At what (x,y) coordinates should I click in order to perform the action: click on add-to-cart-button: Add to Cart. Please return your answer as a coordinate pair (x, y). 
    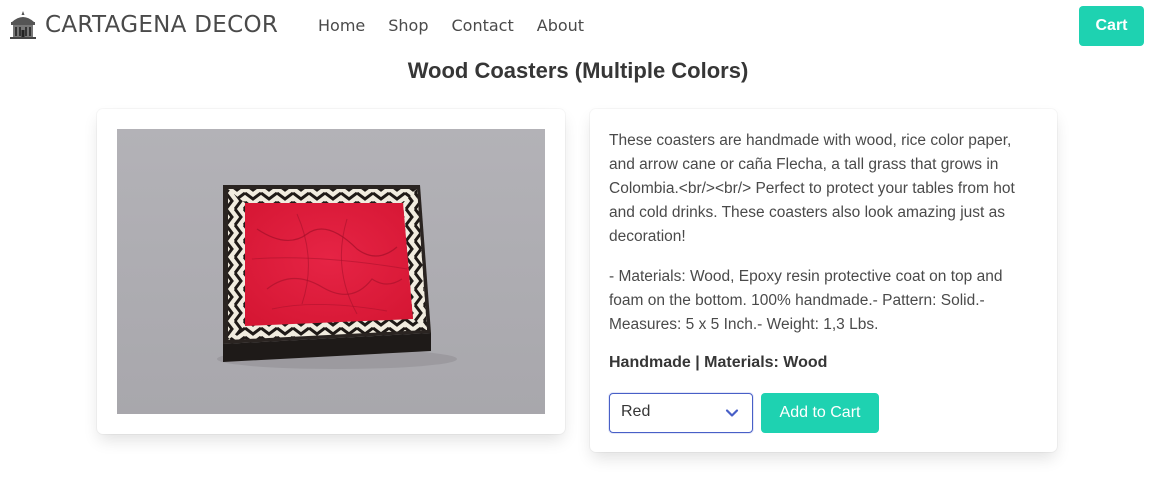
    Looking at the image, I should click on (820, 413).